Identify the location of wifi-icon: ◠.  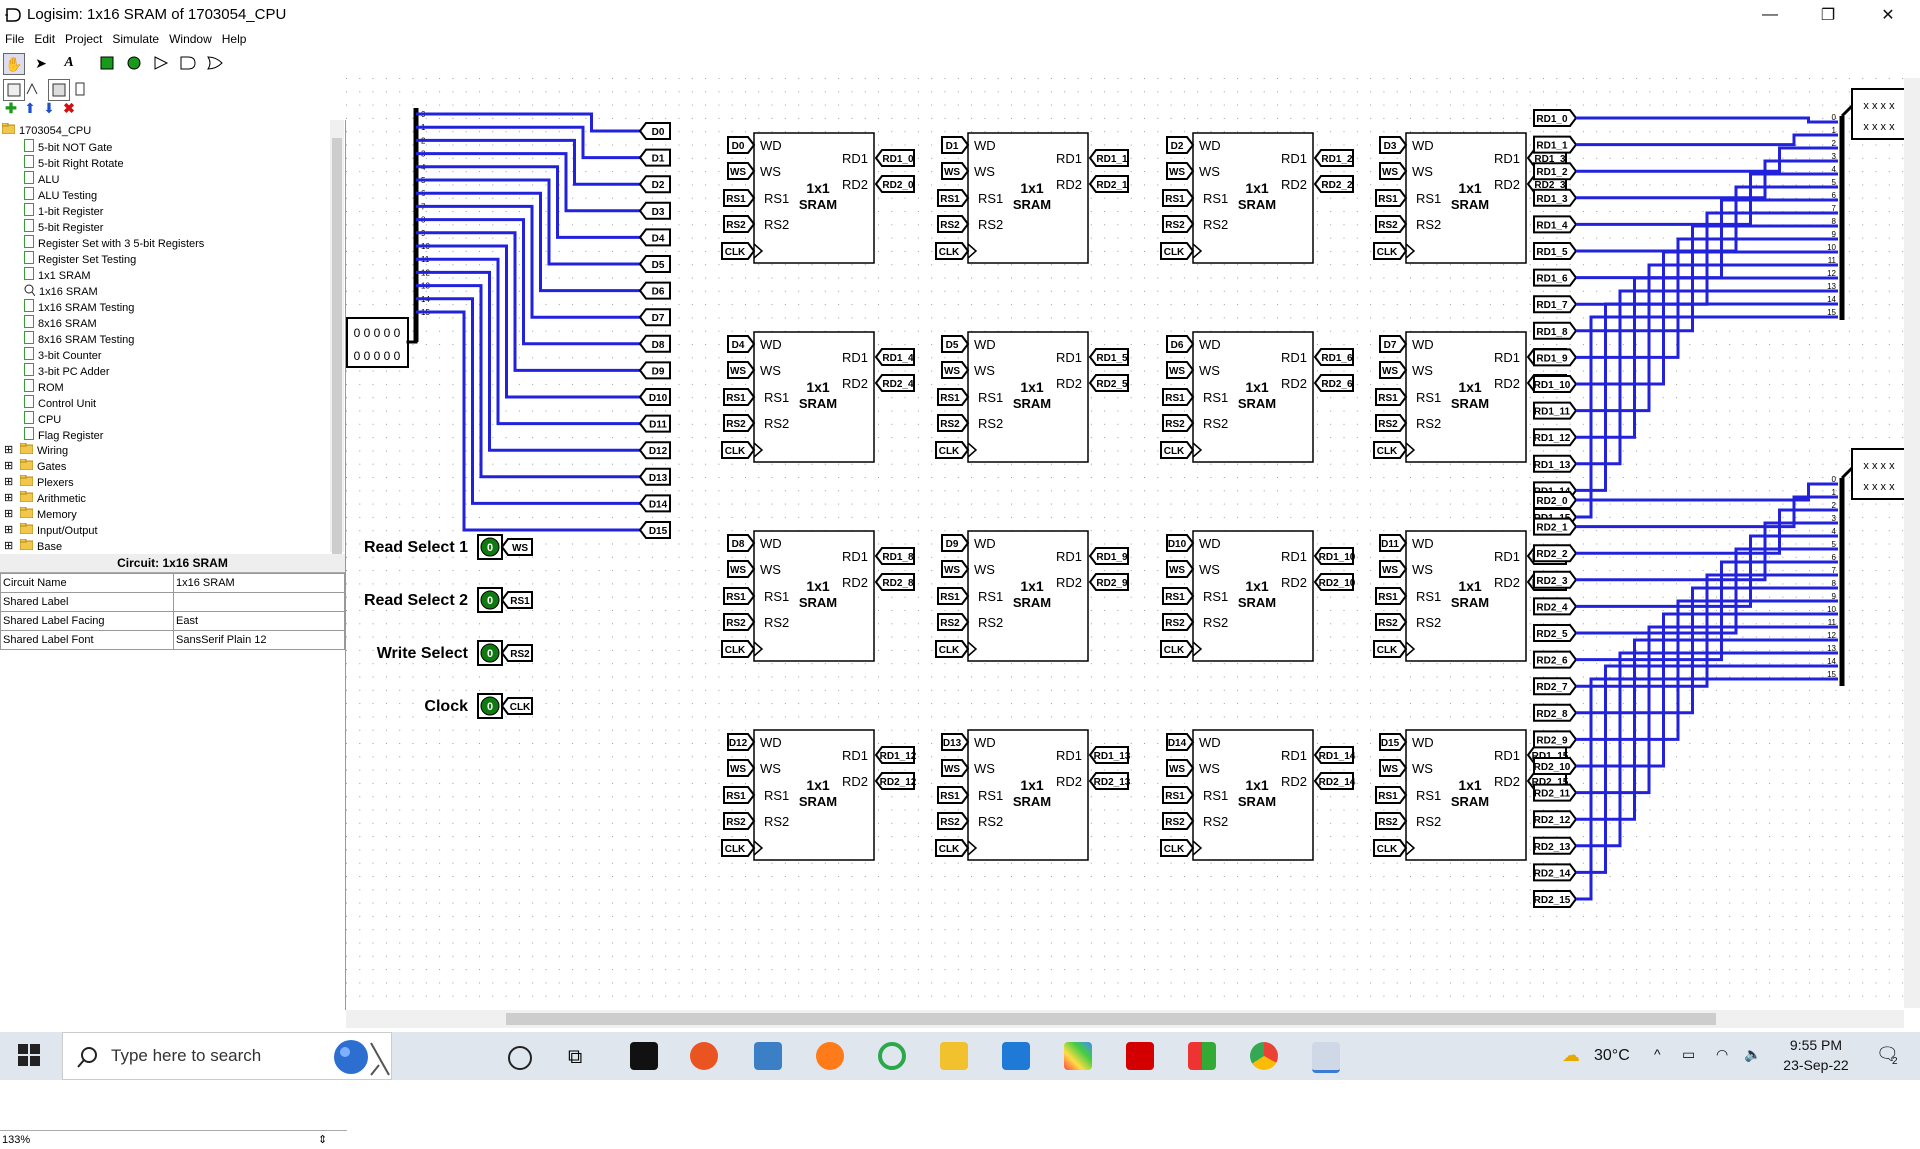
(1722, 1070).